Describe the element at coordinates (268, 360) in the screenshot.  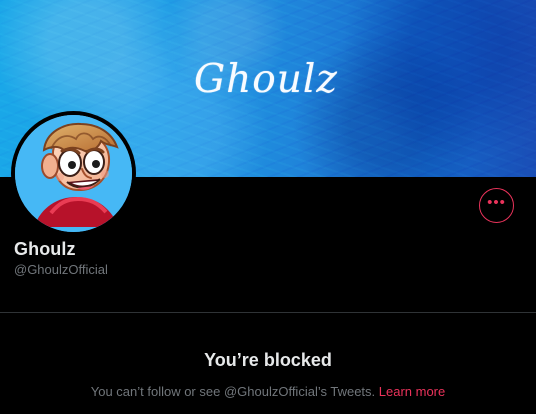
I see `blocked-title: You’re blocked` at that location.